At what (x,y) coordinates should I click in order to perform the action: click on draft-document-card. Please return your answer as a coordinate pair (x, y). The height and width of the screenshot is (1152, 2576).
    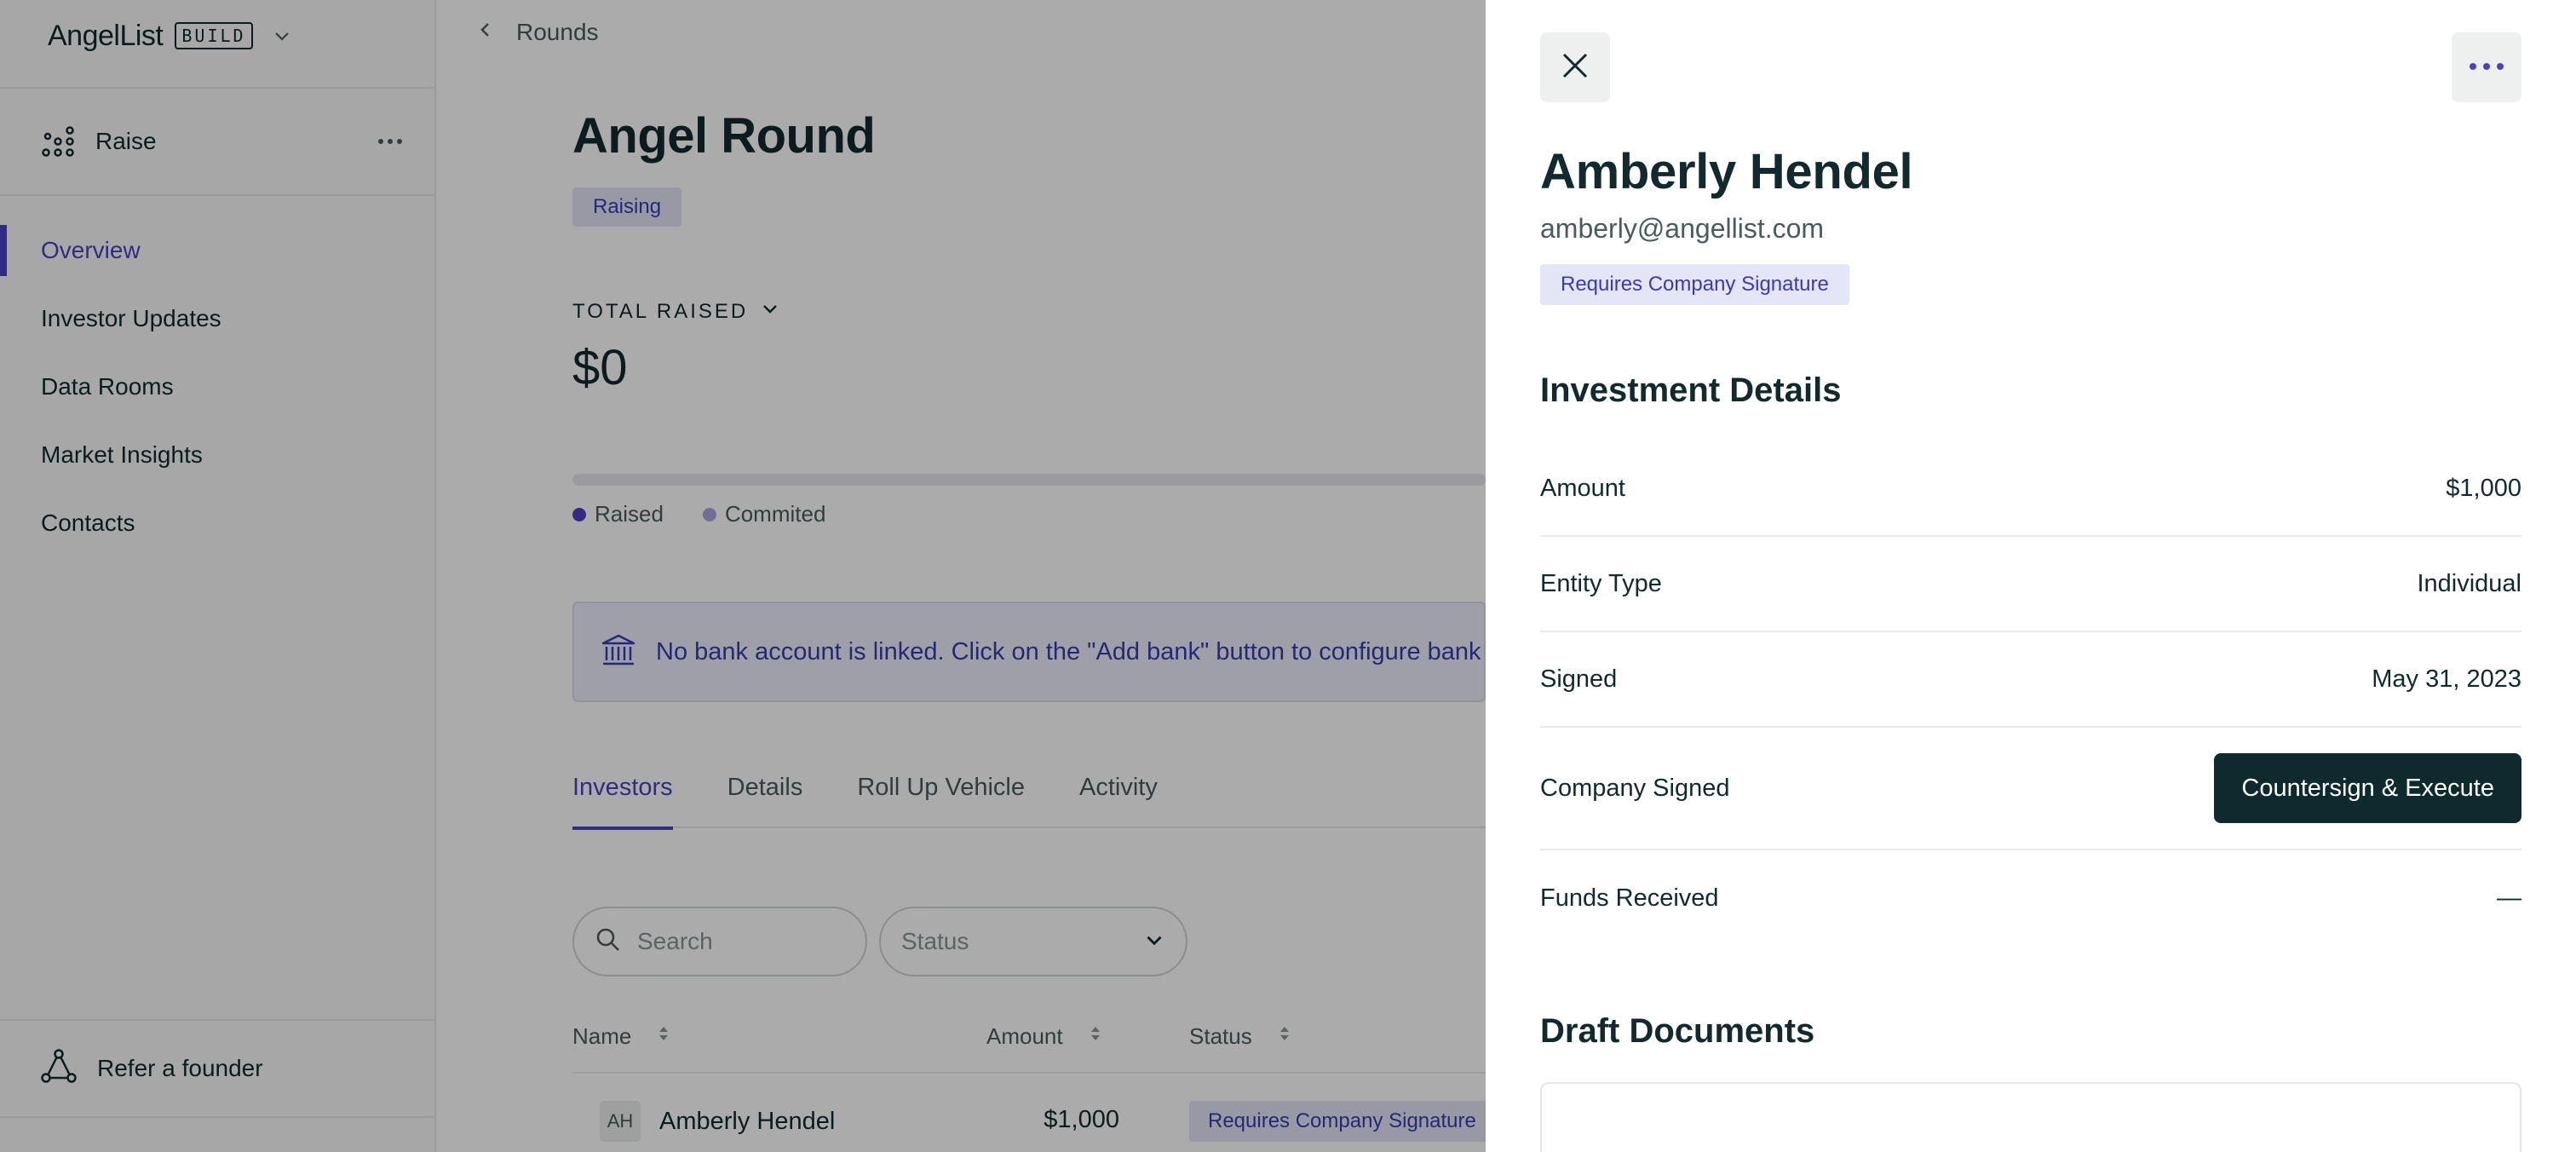
    Looking at the image, I should click on (2031, 1117).